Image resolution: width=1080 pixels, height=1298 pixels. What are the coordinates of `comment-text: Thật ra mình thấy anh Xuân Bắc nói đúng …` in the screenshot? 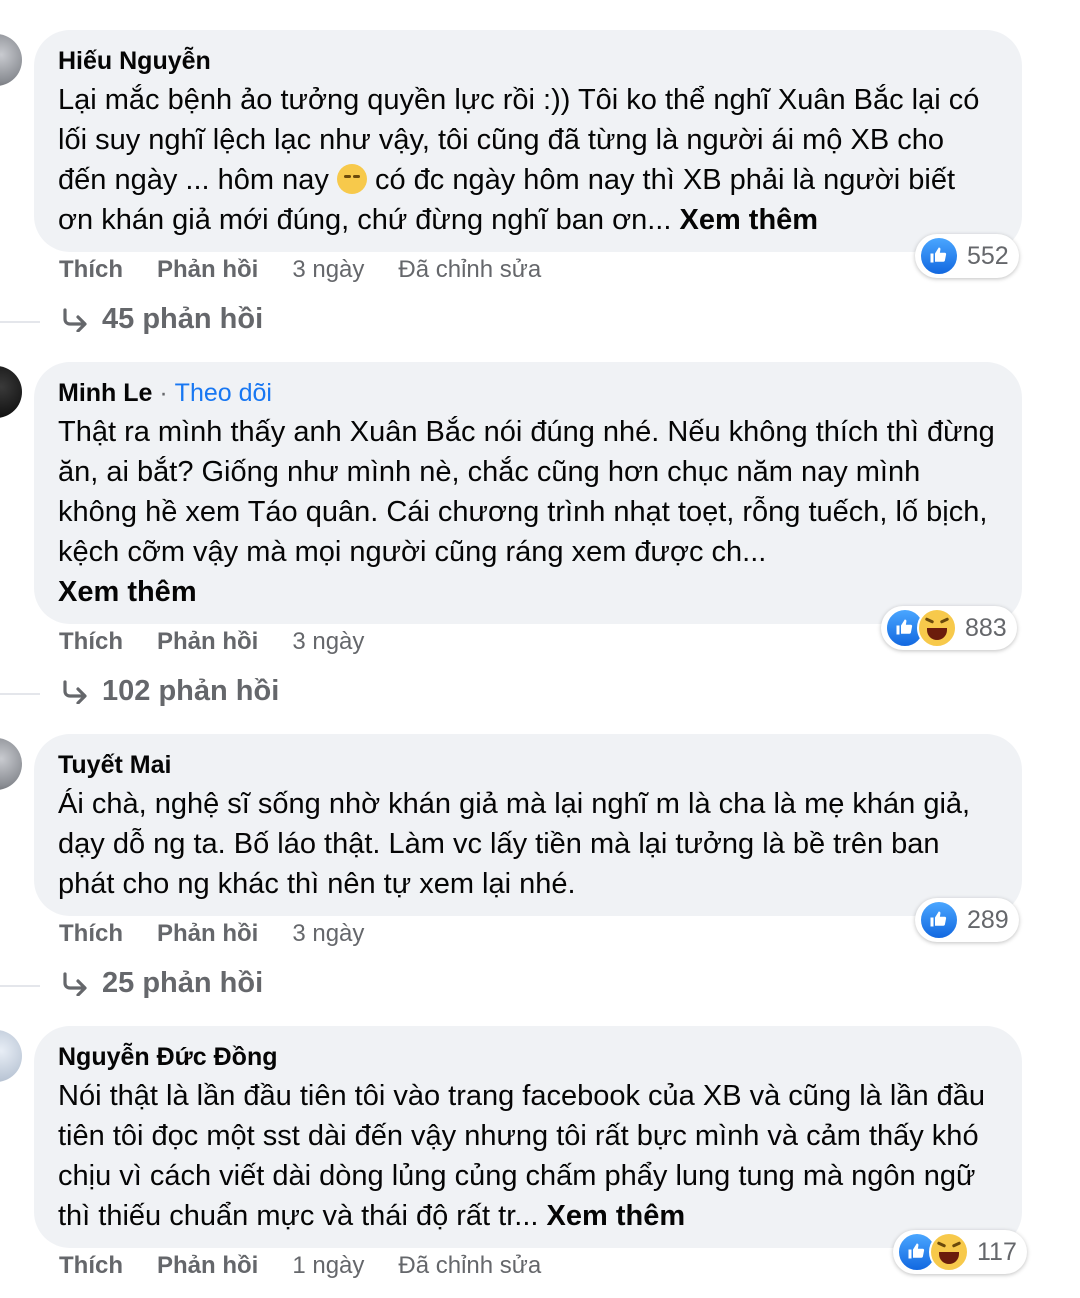 It's located at (526, 512).